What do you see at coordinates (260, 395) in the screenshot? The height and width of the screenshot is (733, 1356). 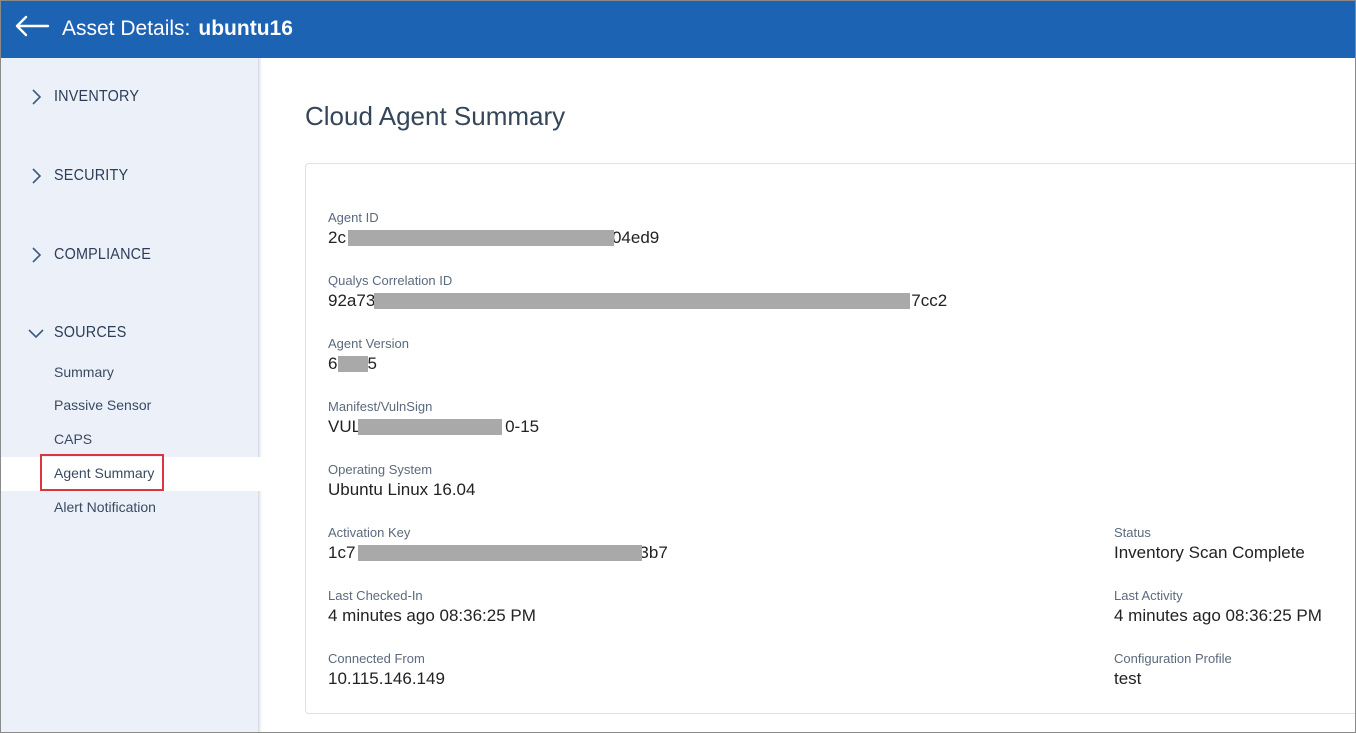 I see `sidebar-divider` at bounding box center [260, 395].